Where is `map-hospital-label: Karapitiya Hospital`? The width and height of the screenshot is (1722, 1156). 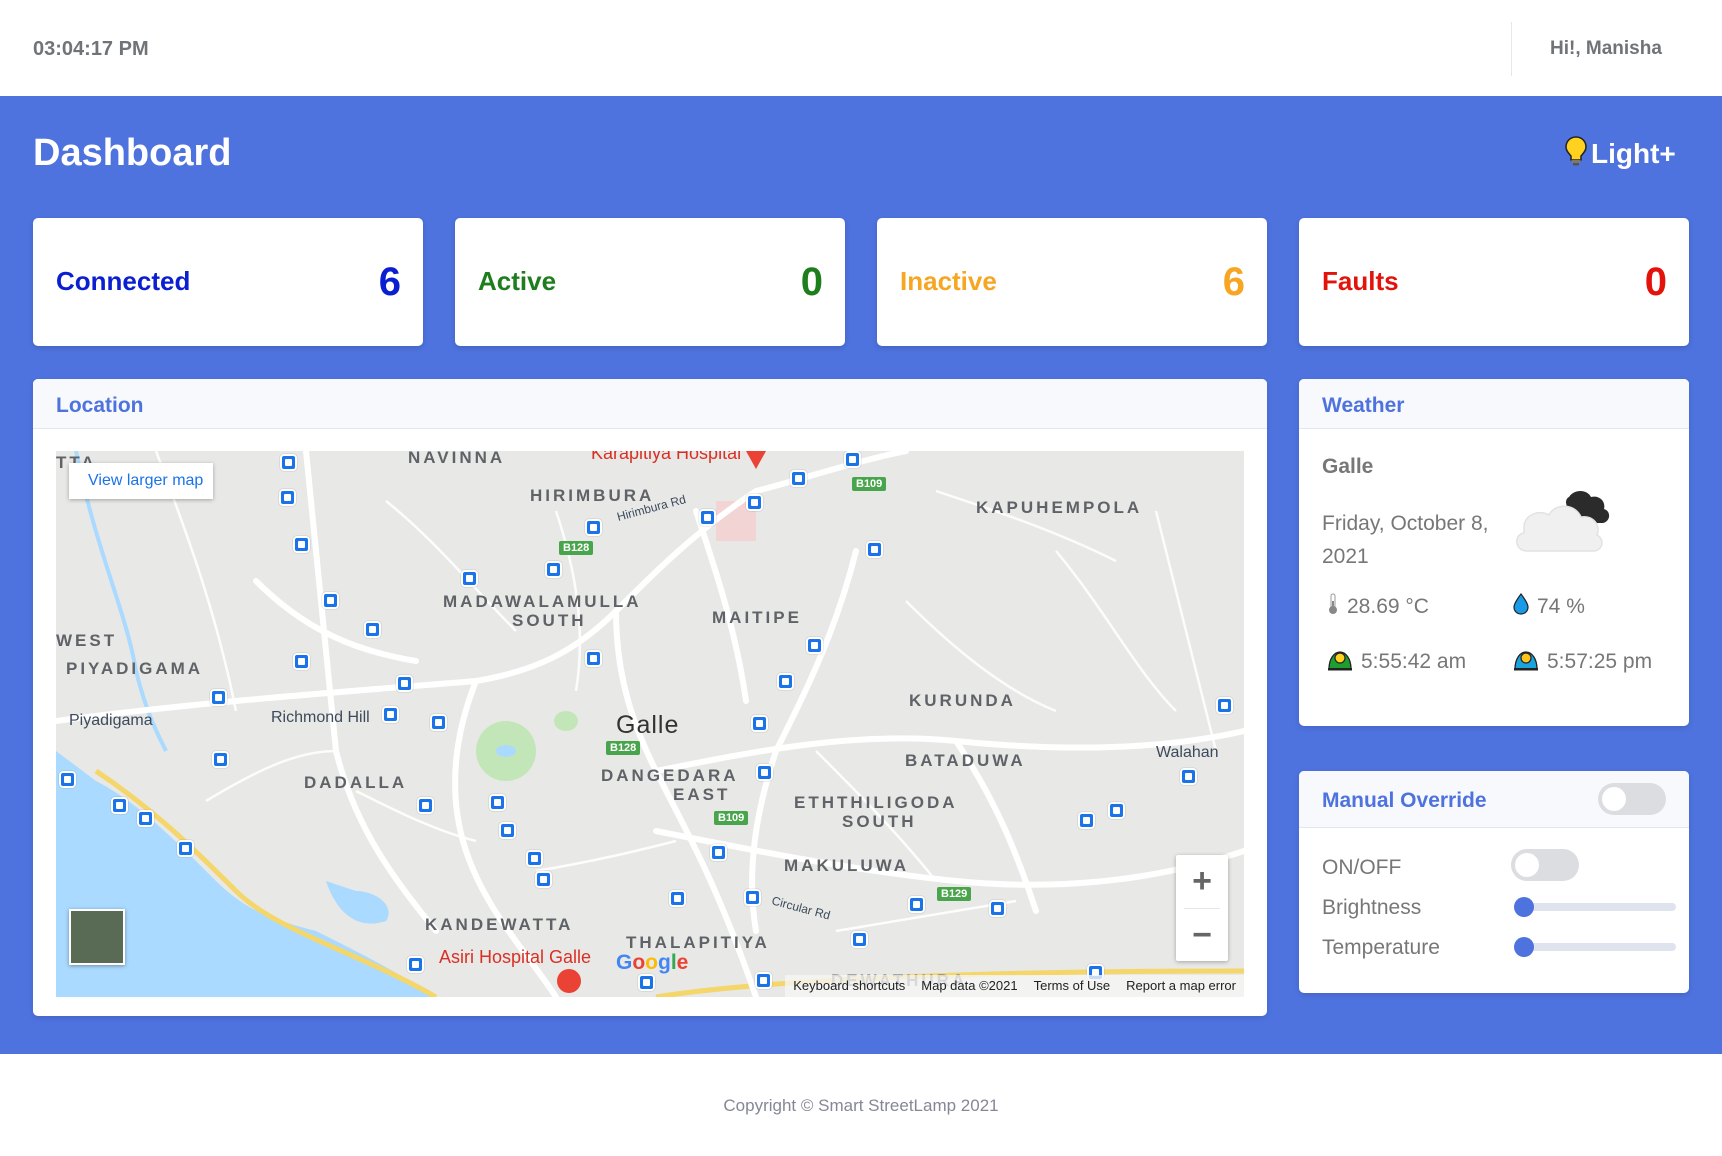 map-hospital-label: Karapitiya Hospital is located at coordinates (666, 457).